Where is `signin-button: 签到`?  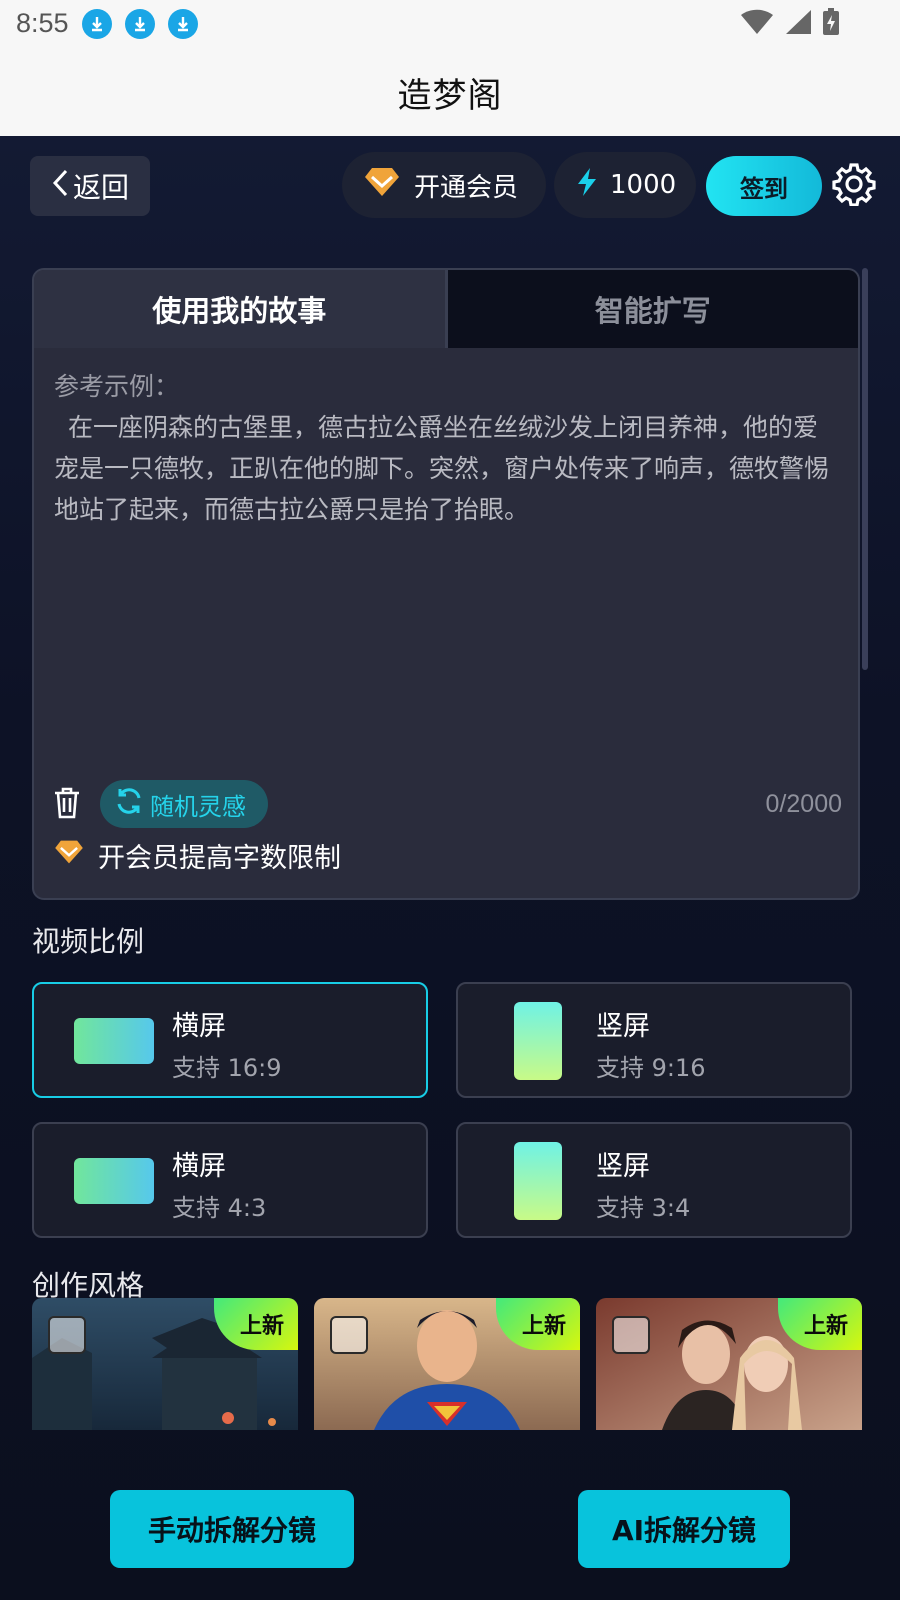 signin-button: 签到 is located at coordinates (764, 186).